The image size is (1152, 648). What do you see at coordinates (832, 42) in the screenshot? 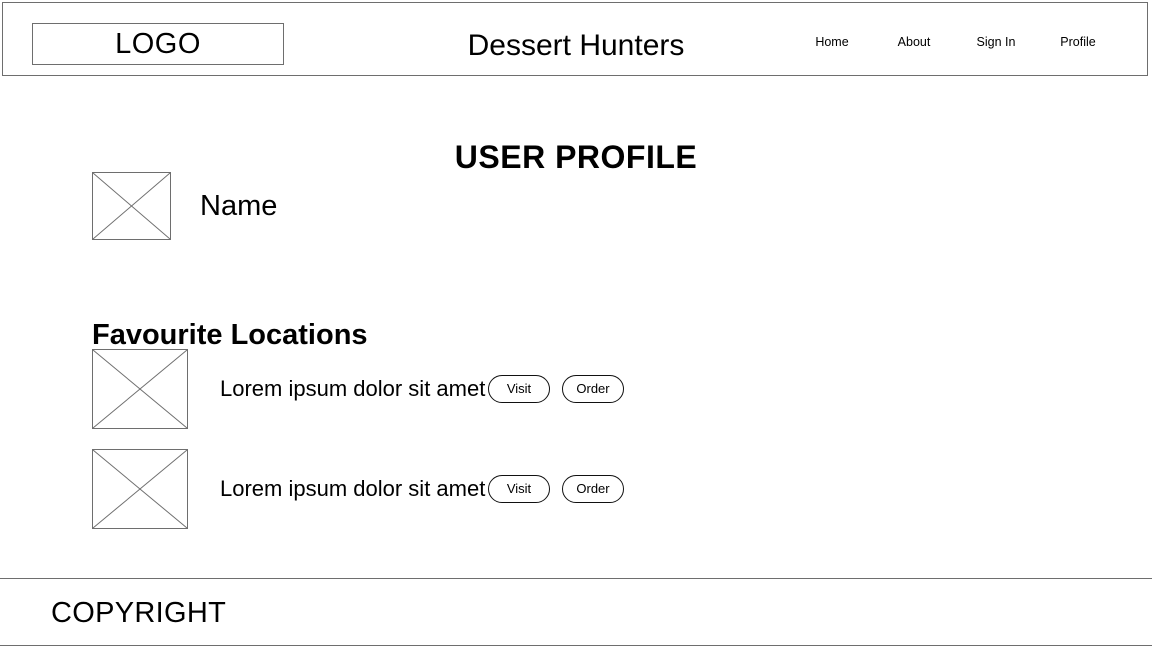
I see `nav-item-home: Home` at bounding box center [832, 42].